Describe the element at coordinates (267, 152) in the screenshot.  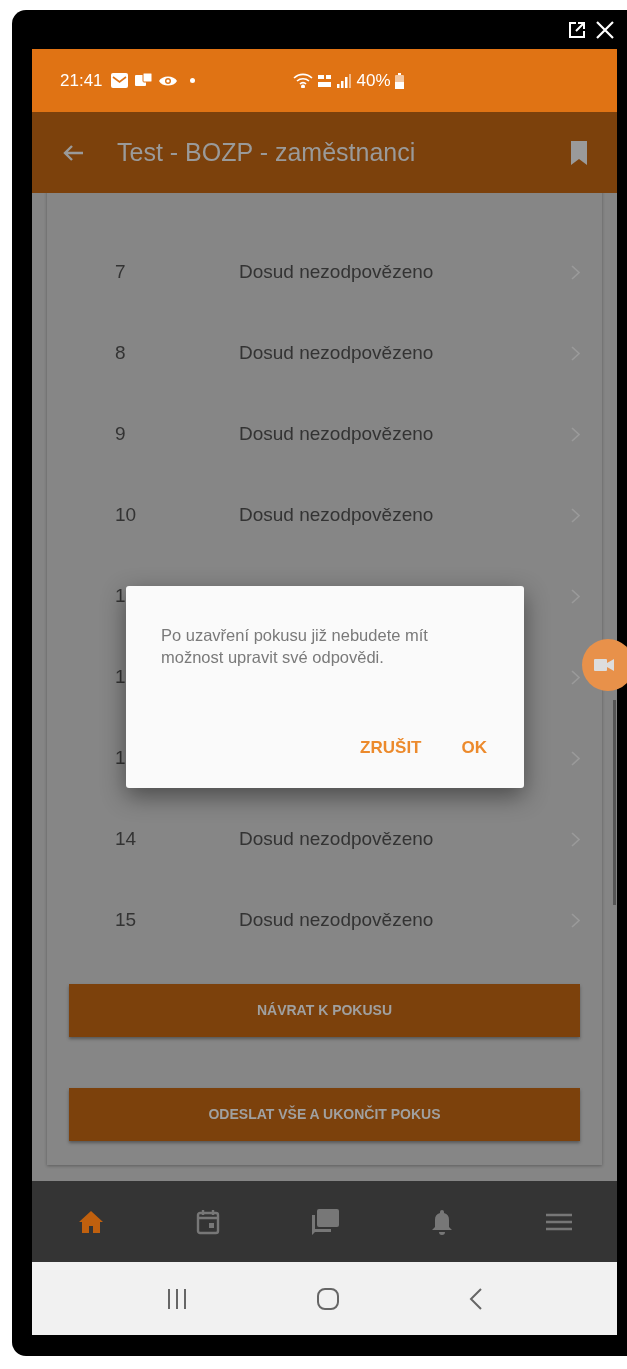
I see `app-title: Test - BOZP - zaměstnanci` at that location.